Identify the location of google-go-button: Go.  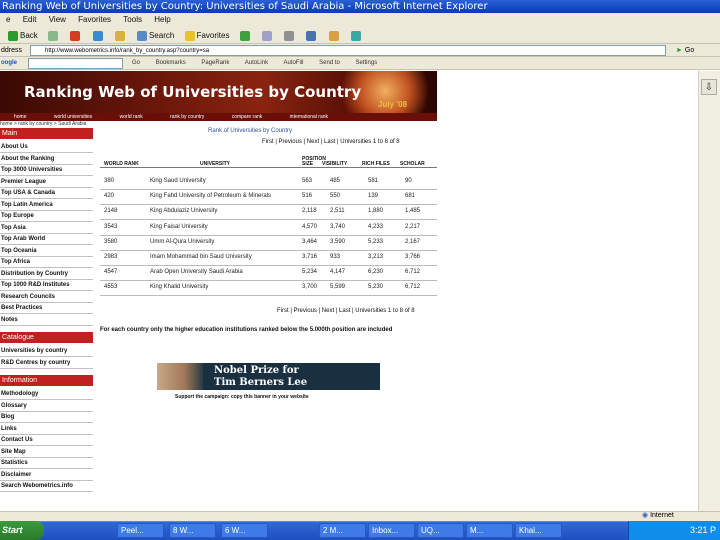
(136, 63).